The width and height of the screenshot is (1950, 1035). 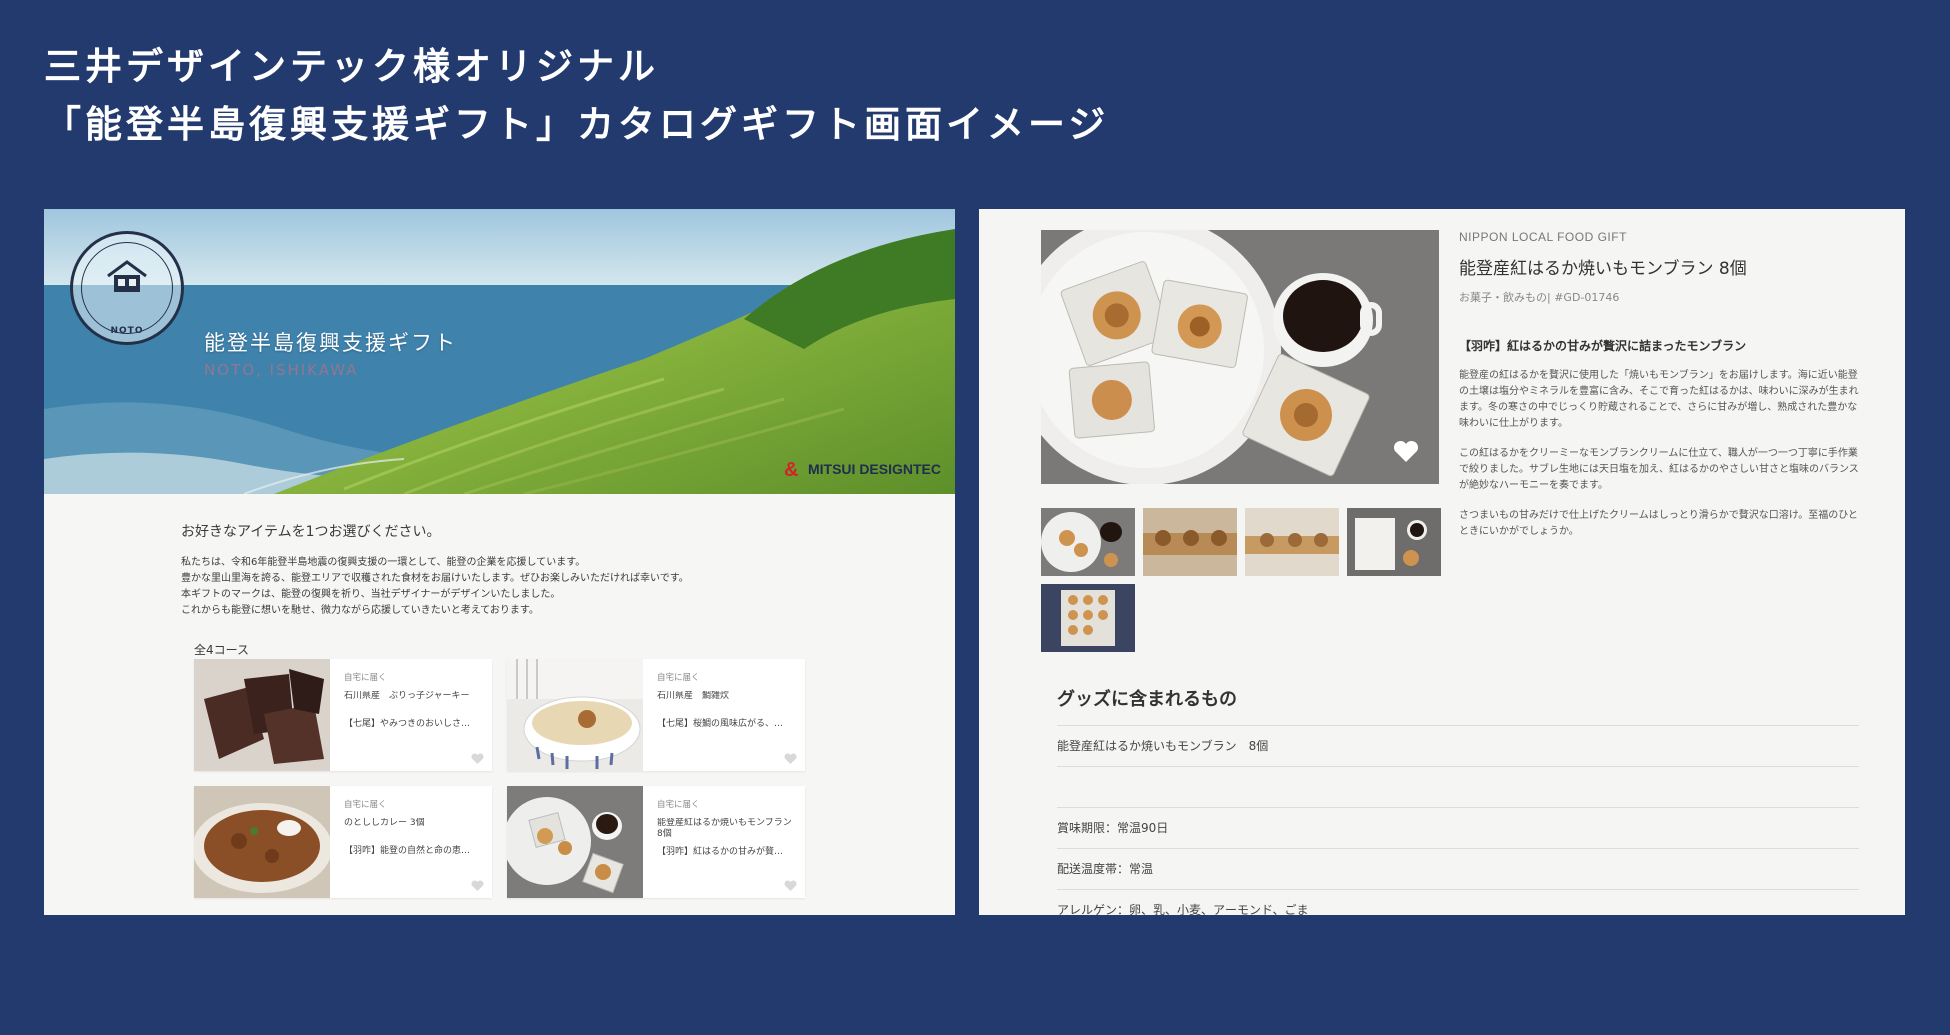 I want to click on product-main-image, so click(x=1240, y=357).